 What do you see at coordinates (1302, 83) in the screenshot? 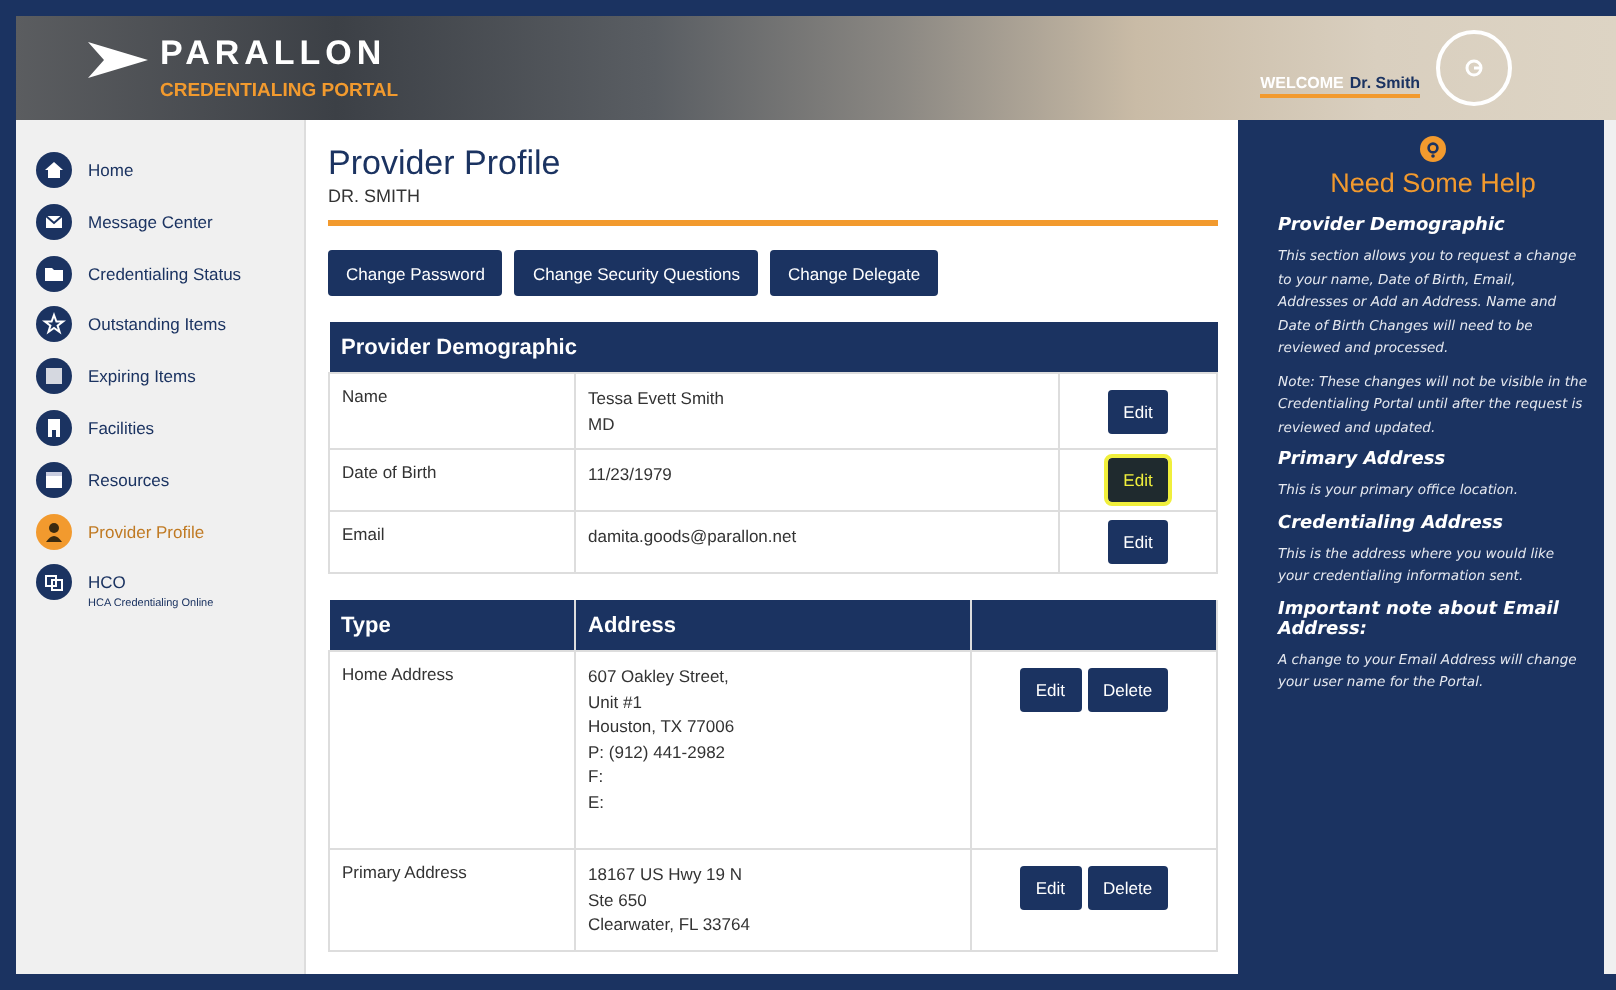
I see `welcome-label: WELCOME` at bounding box center [1302, 83].